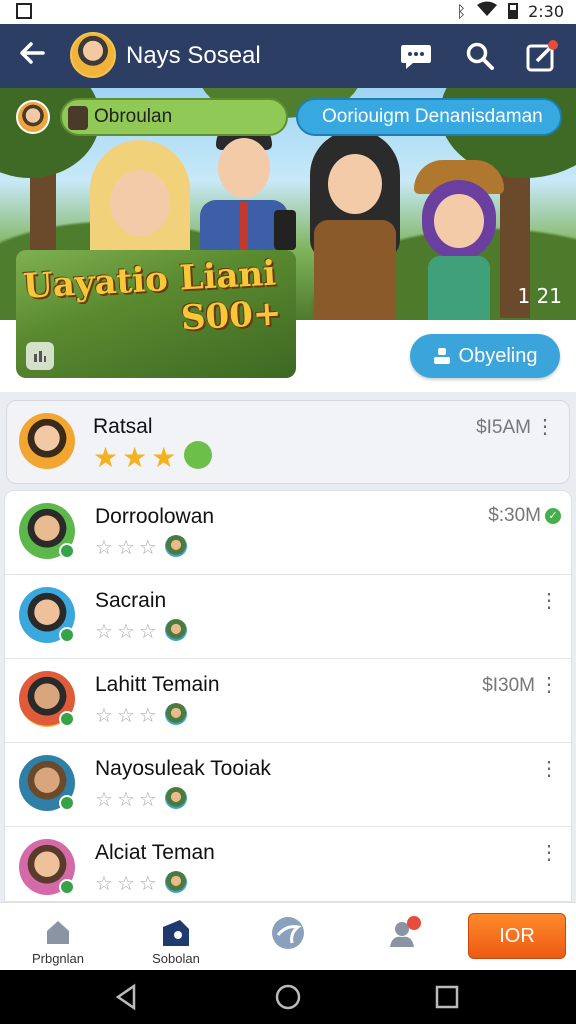 The image size is (576, 1024). I want to click on list-item: Dorroolowan ☆ ☆ ☆ $:30M ✓, so click(288, 533).